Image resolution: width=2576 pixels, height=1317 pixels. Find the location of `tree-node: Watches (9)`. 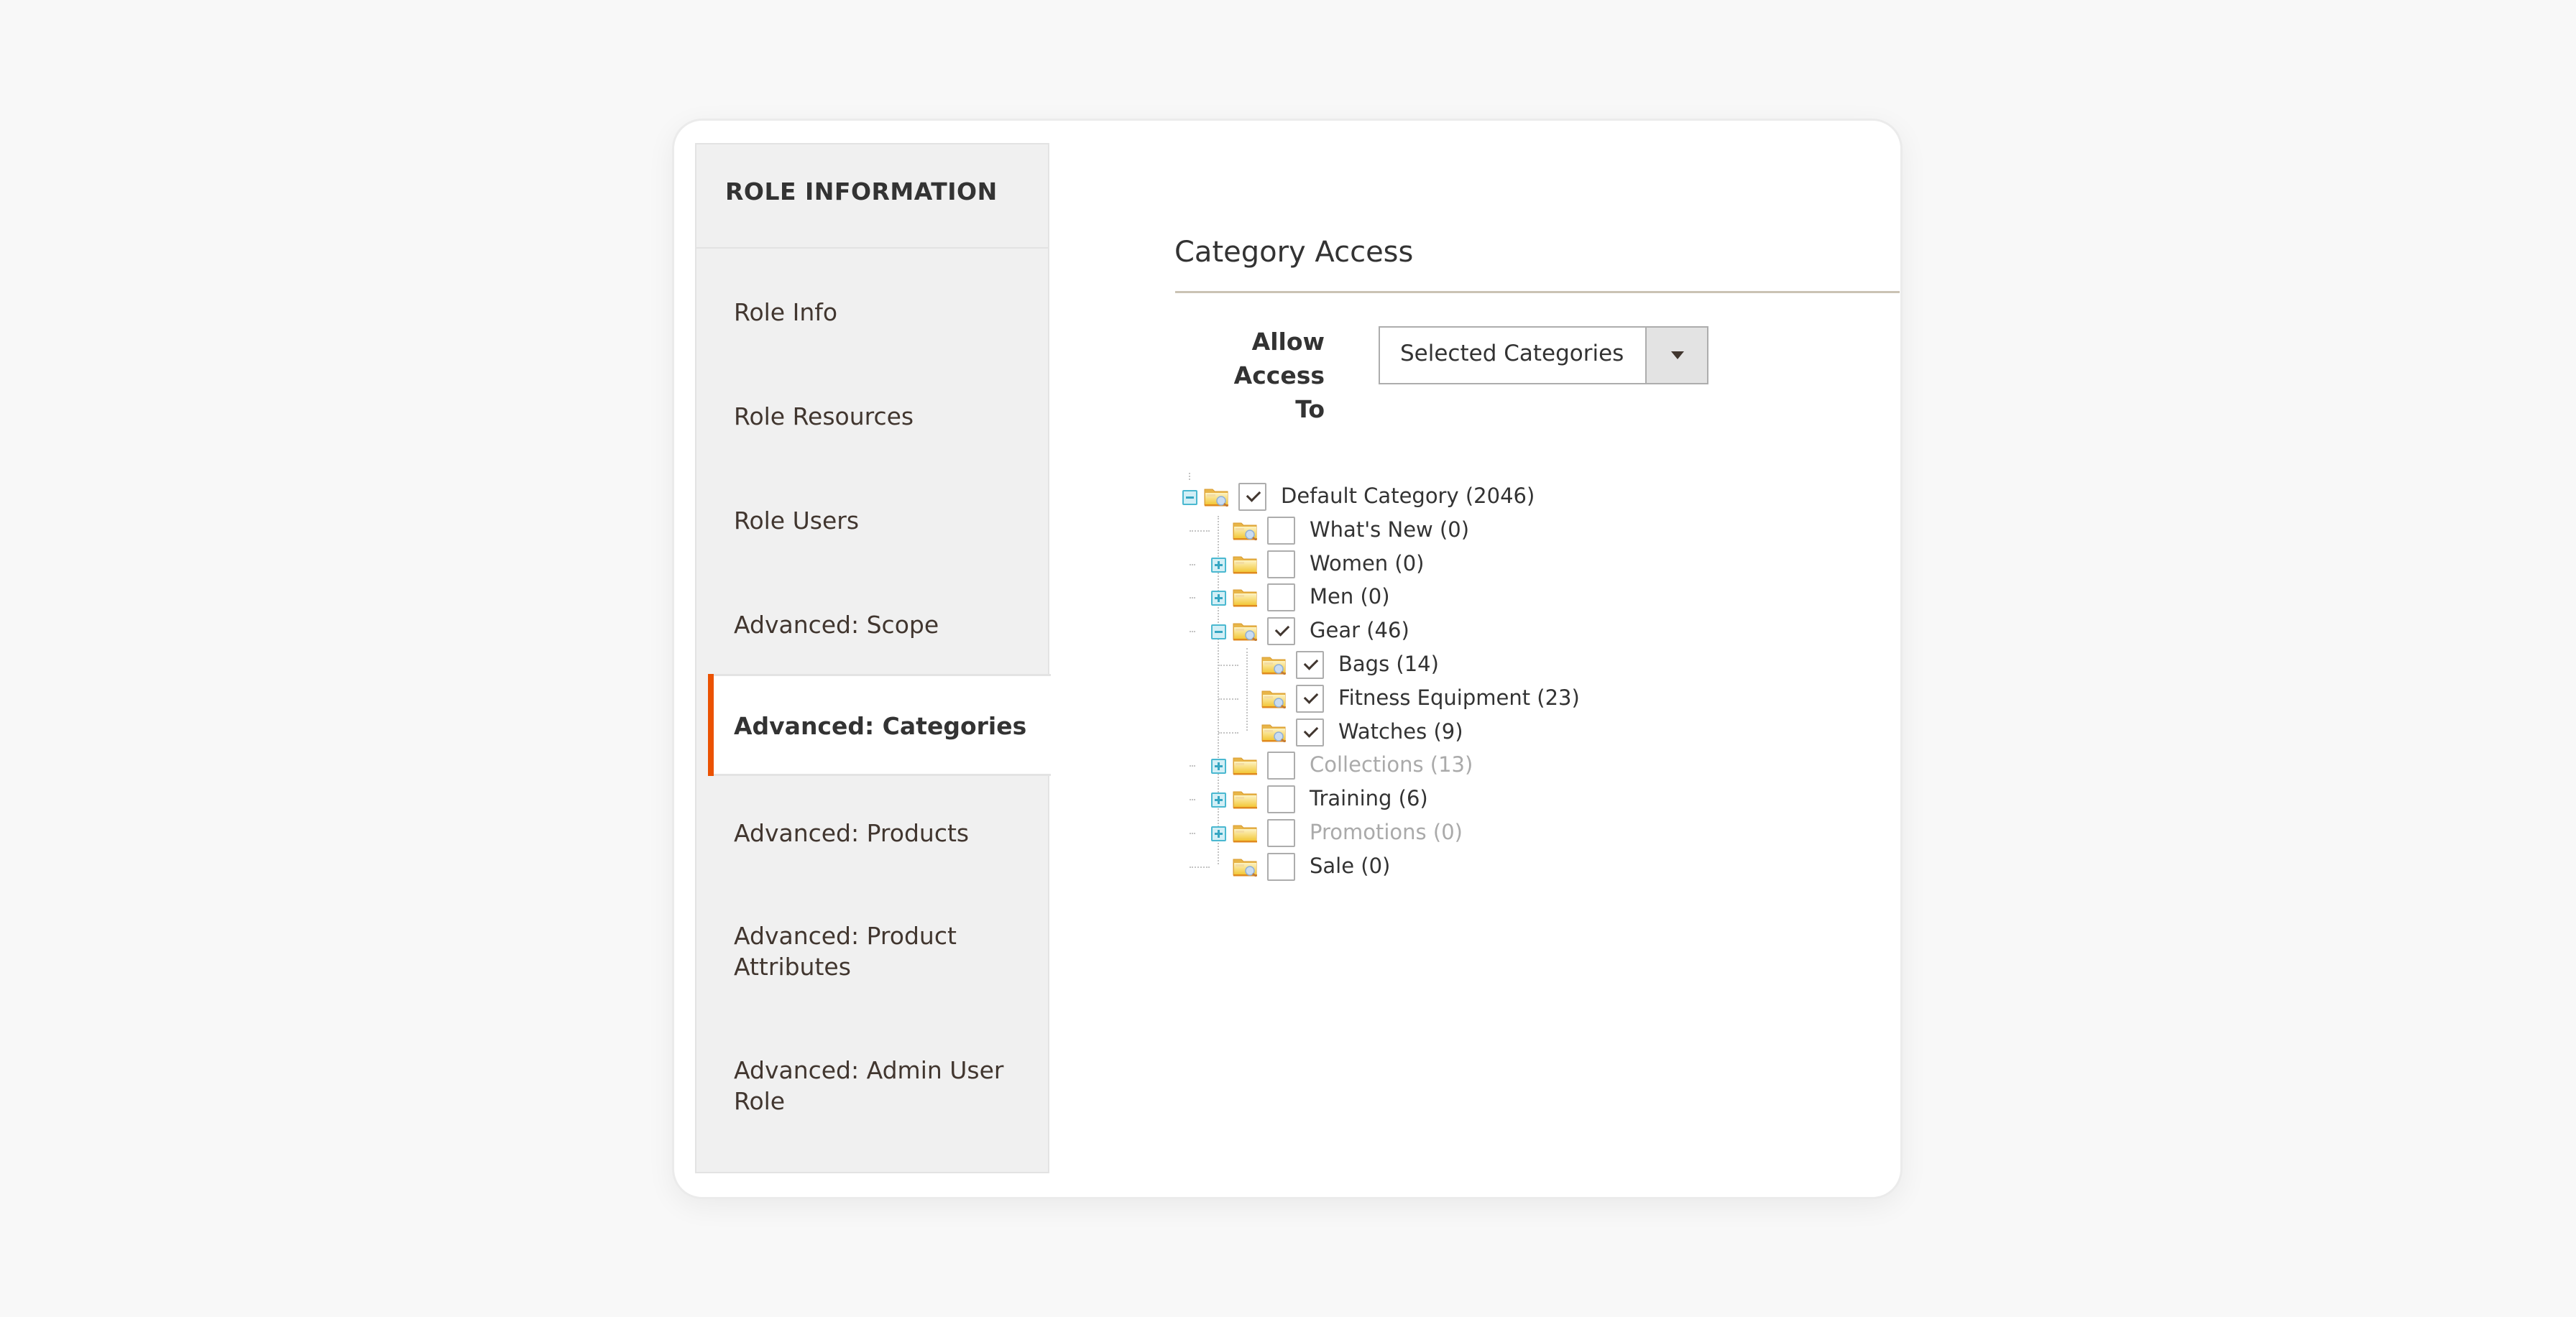

tree-node: Watches (9) is located at coordinates (1444, 733).